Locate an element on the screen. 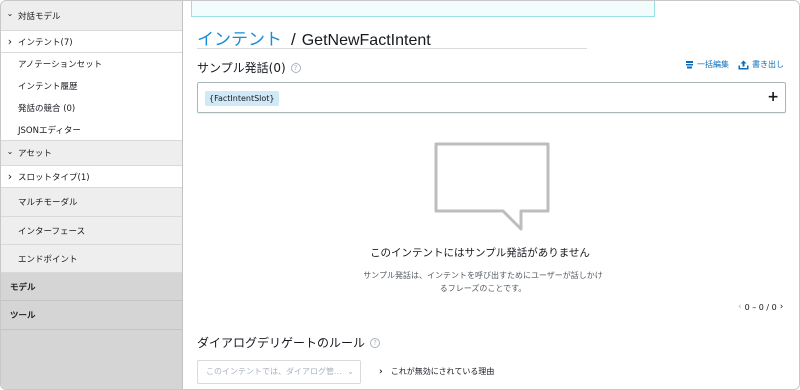  intent-name: GetNewFactIntent is located at coordinates (366, 40).